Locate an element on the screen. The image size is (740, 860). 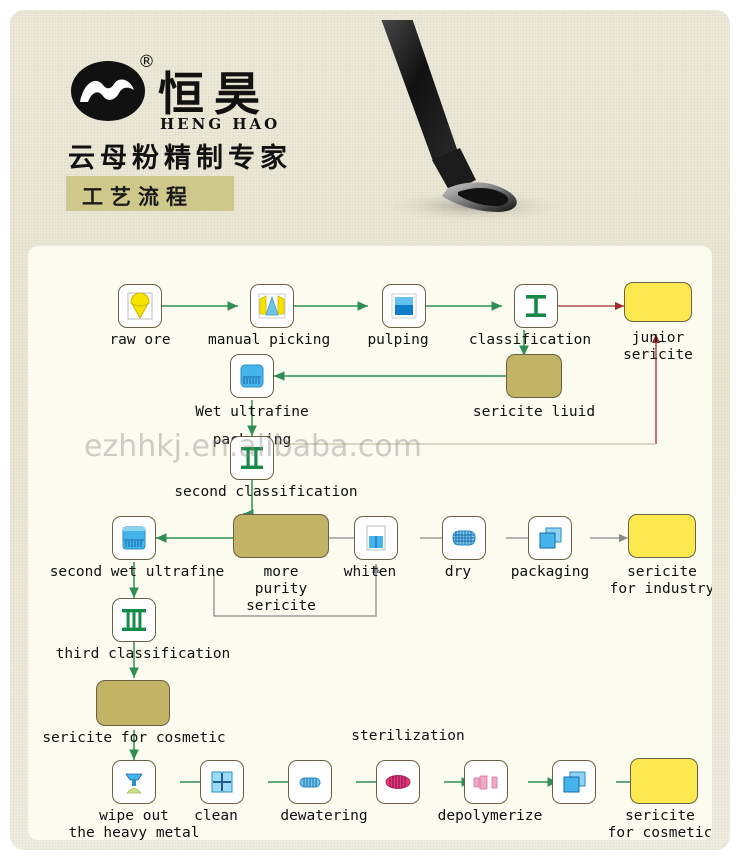
pink-depolymerizer-icon is located at coordinates (485, 782).